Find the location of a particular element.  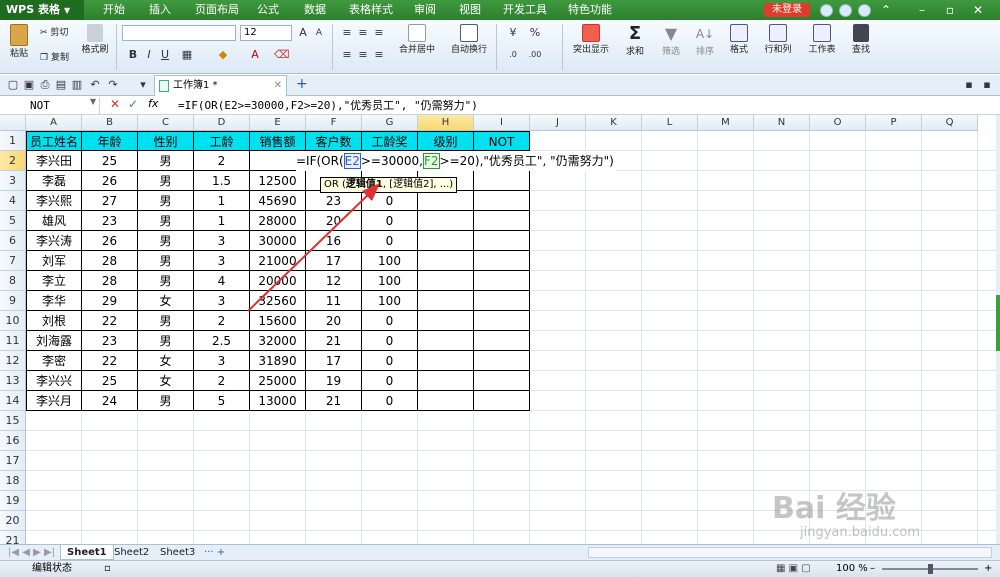

menu-start: 开始 is located at coordinates (114, 10).